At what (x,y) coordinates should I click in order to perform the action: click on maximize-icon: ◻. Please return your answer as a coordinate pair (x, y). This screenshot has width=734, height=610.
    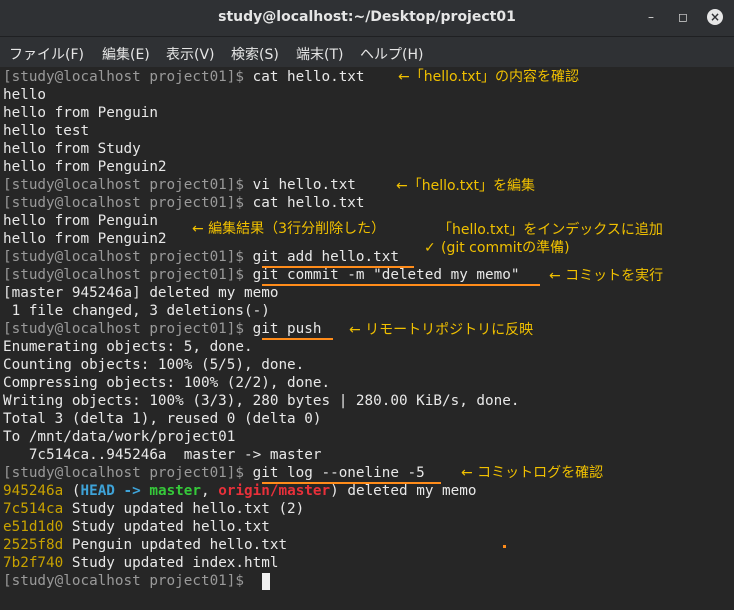
    Looking at the image, I should click on (683, 17).